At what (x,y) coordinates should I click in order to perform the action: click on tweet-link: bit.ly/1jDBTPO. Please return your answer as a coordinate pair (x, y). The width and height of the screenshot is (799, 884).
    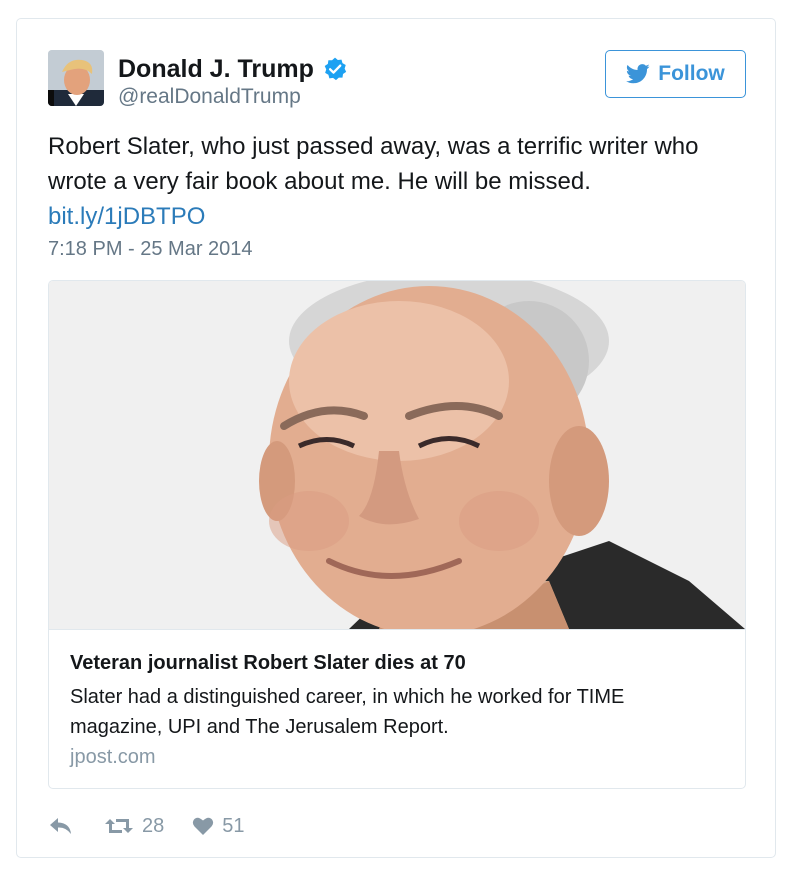
    Looking at the image, I should click on (126, 216).